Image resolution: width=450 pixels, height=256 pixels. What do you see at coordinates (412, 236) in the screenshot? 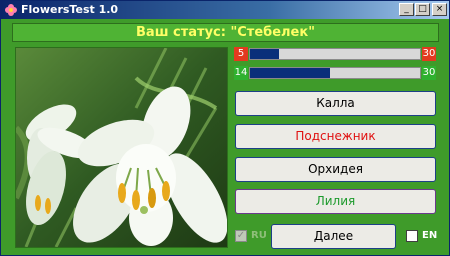
I see `en-checkbox` at bounding box center [412, 236].